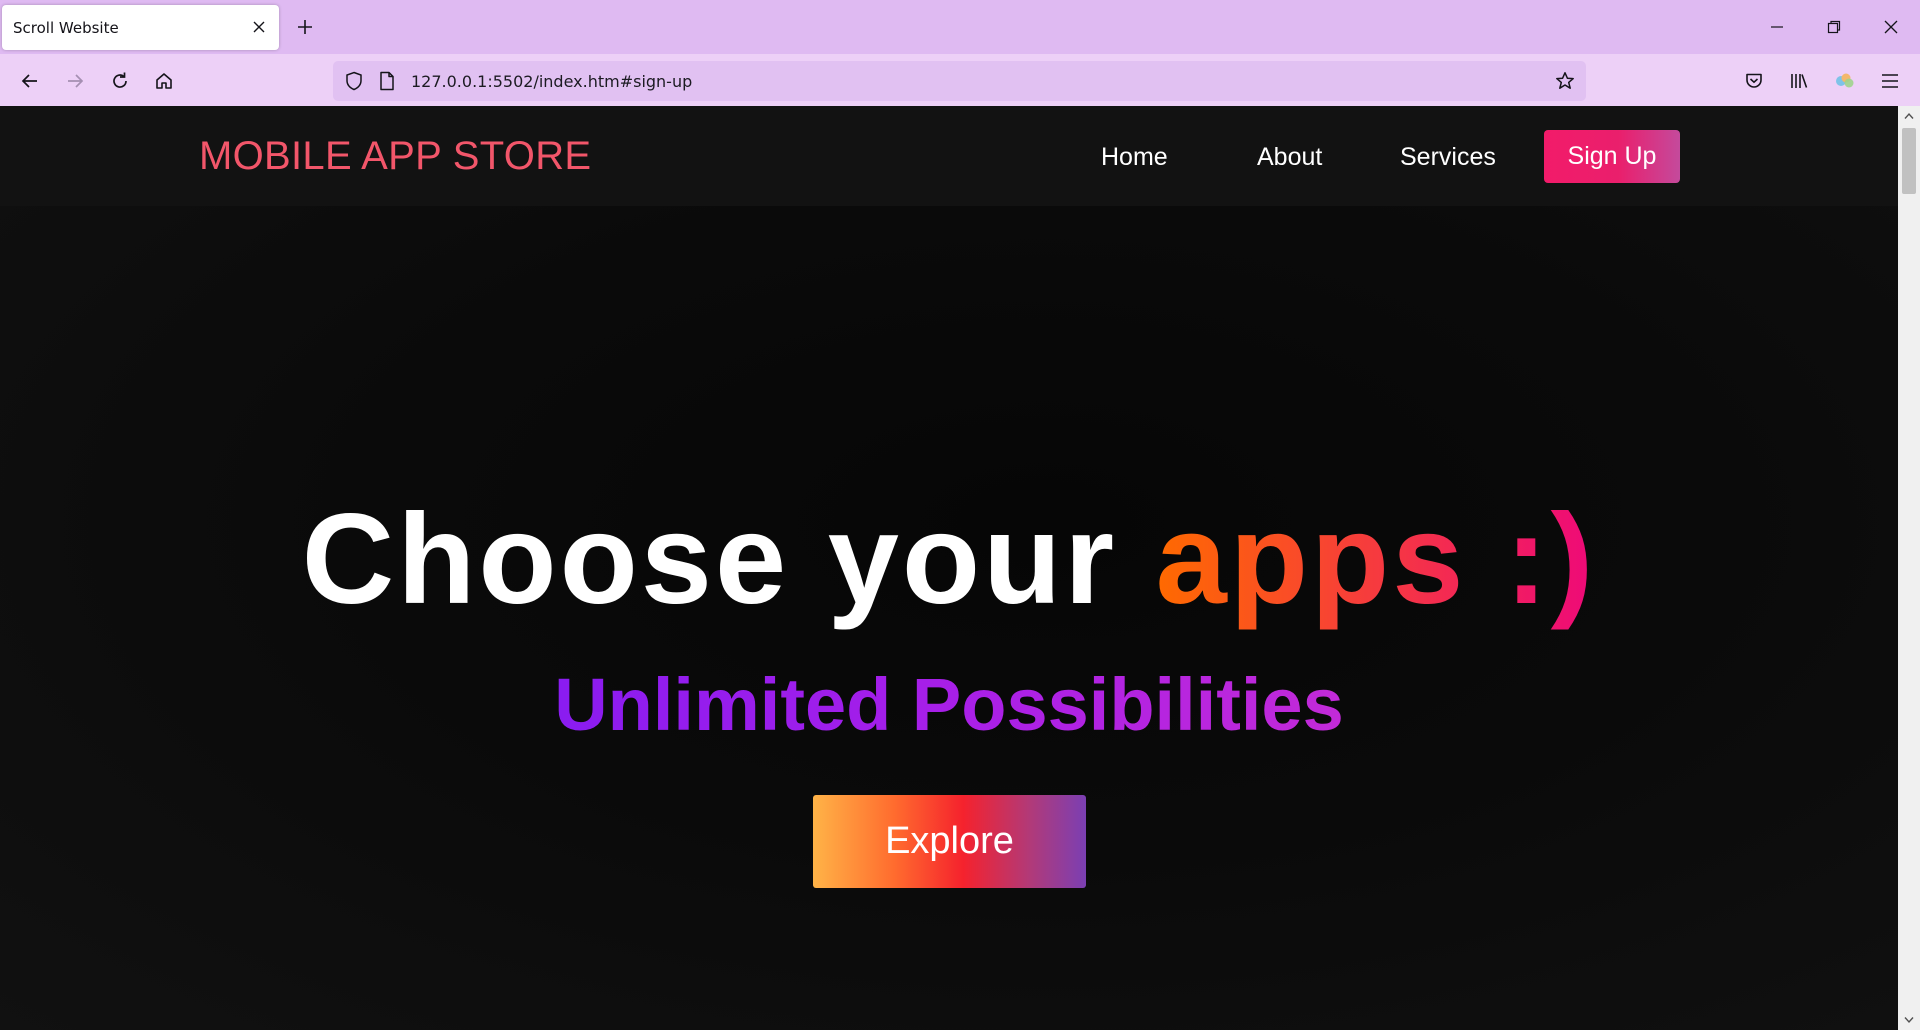 This screenshot has width=1920, height=1030. I want to click on url-bar: 127.0.0.1:5502/index.htm#sign-up, so click(959, 81).